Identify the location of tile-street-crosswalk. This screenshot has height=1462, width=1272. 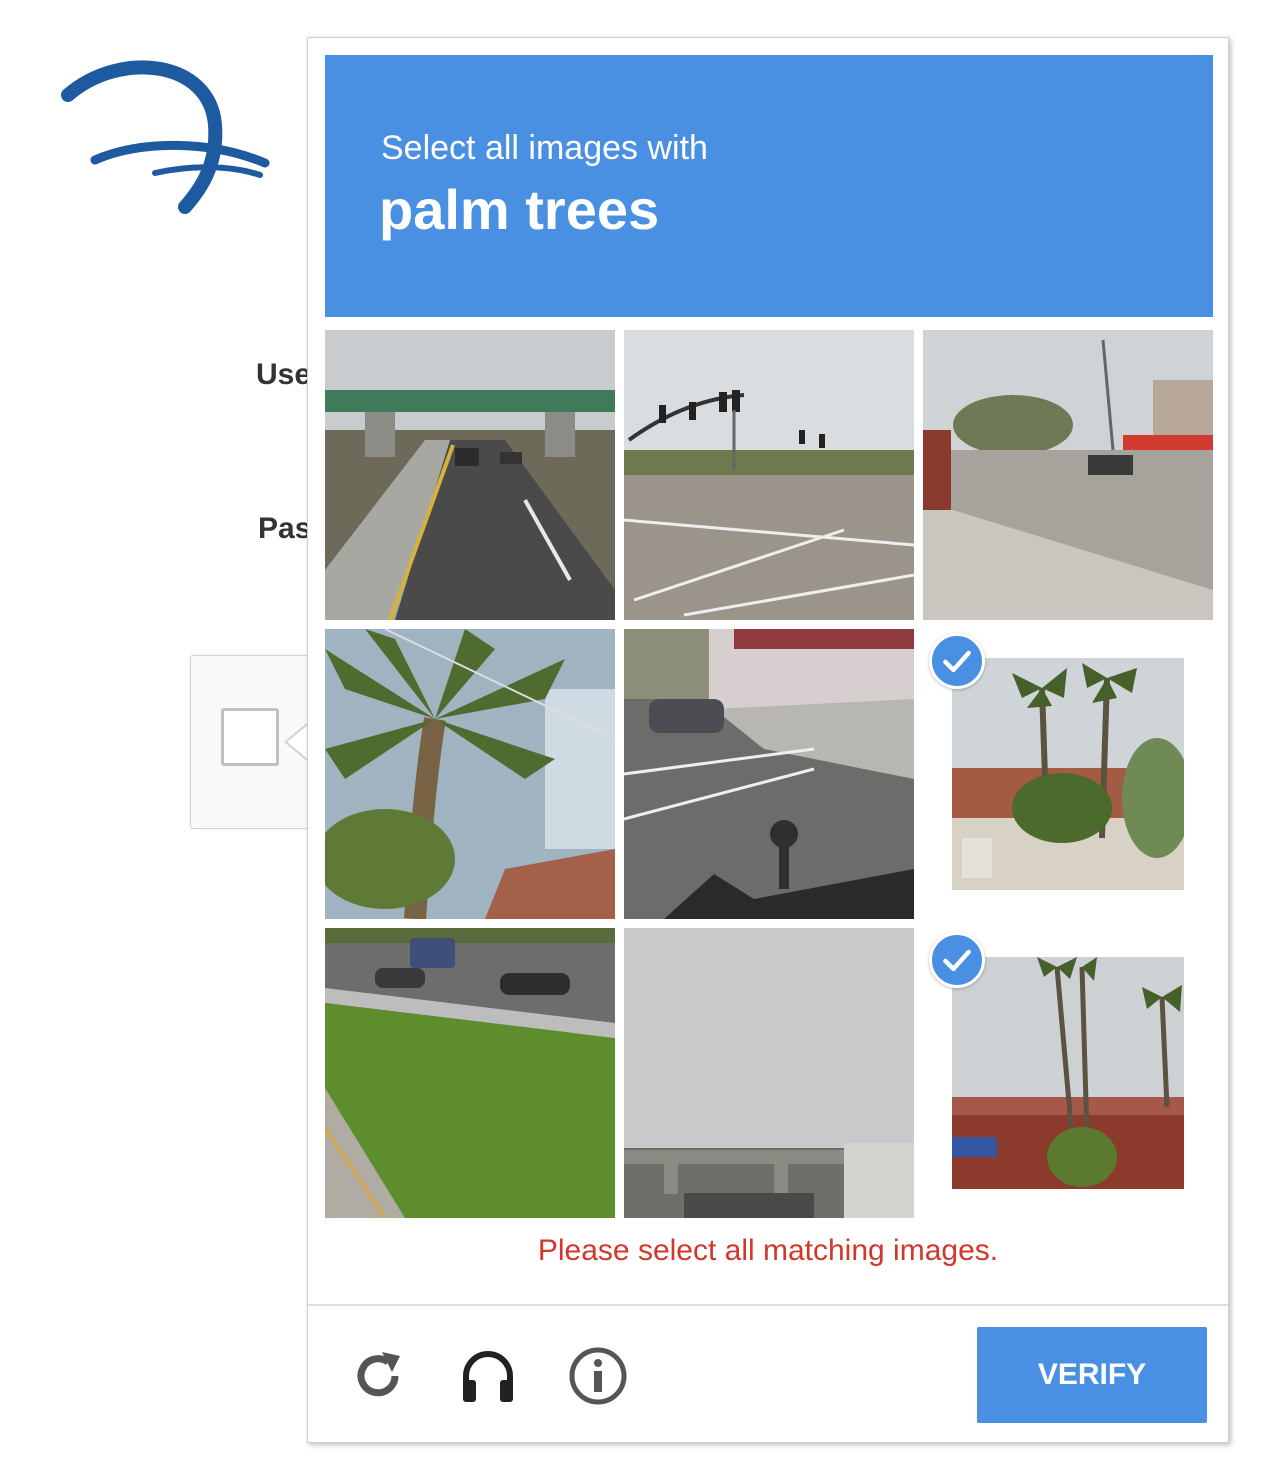
(769, 774).